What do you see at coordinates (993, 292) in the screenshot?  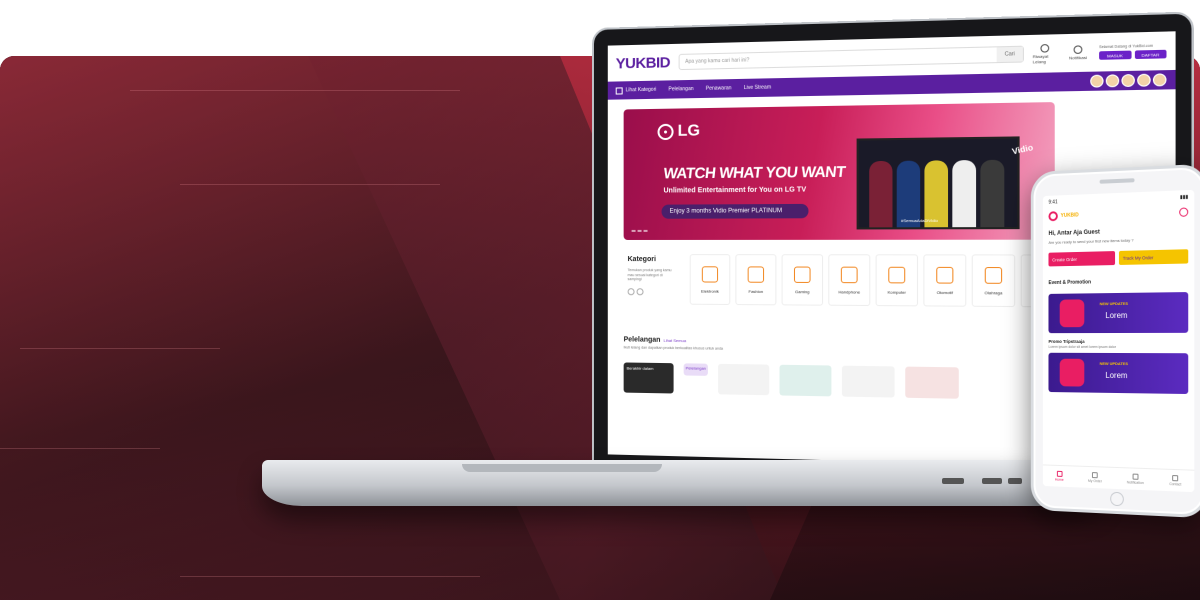 I see `category-label: Olahraga` at bounding box center [993, 292].